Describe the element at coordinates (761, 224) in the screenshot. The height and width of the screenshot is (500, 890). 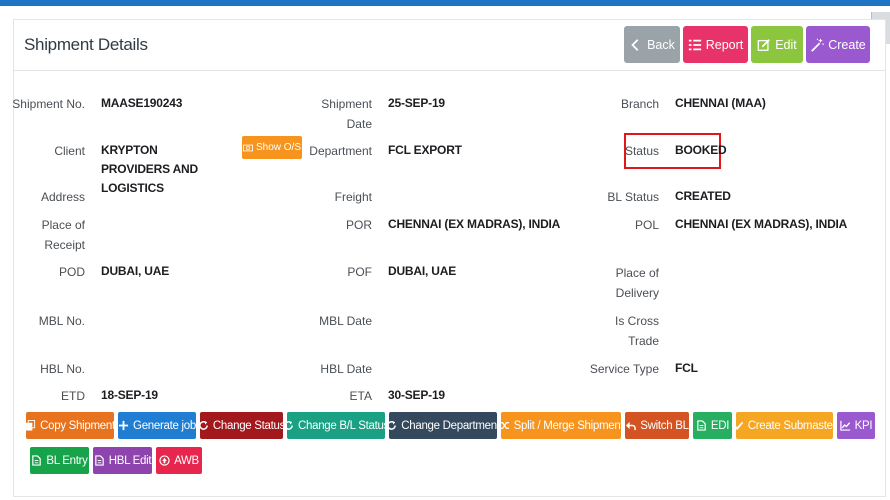
I see `field-value-pol: CHENNAI (EX MADRAS), INDIA` at that location.